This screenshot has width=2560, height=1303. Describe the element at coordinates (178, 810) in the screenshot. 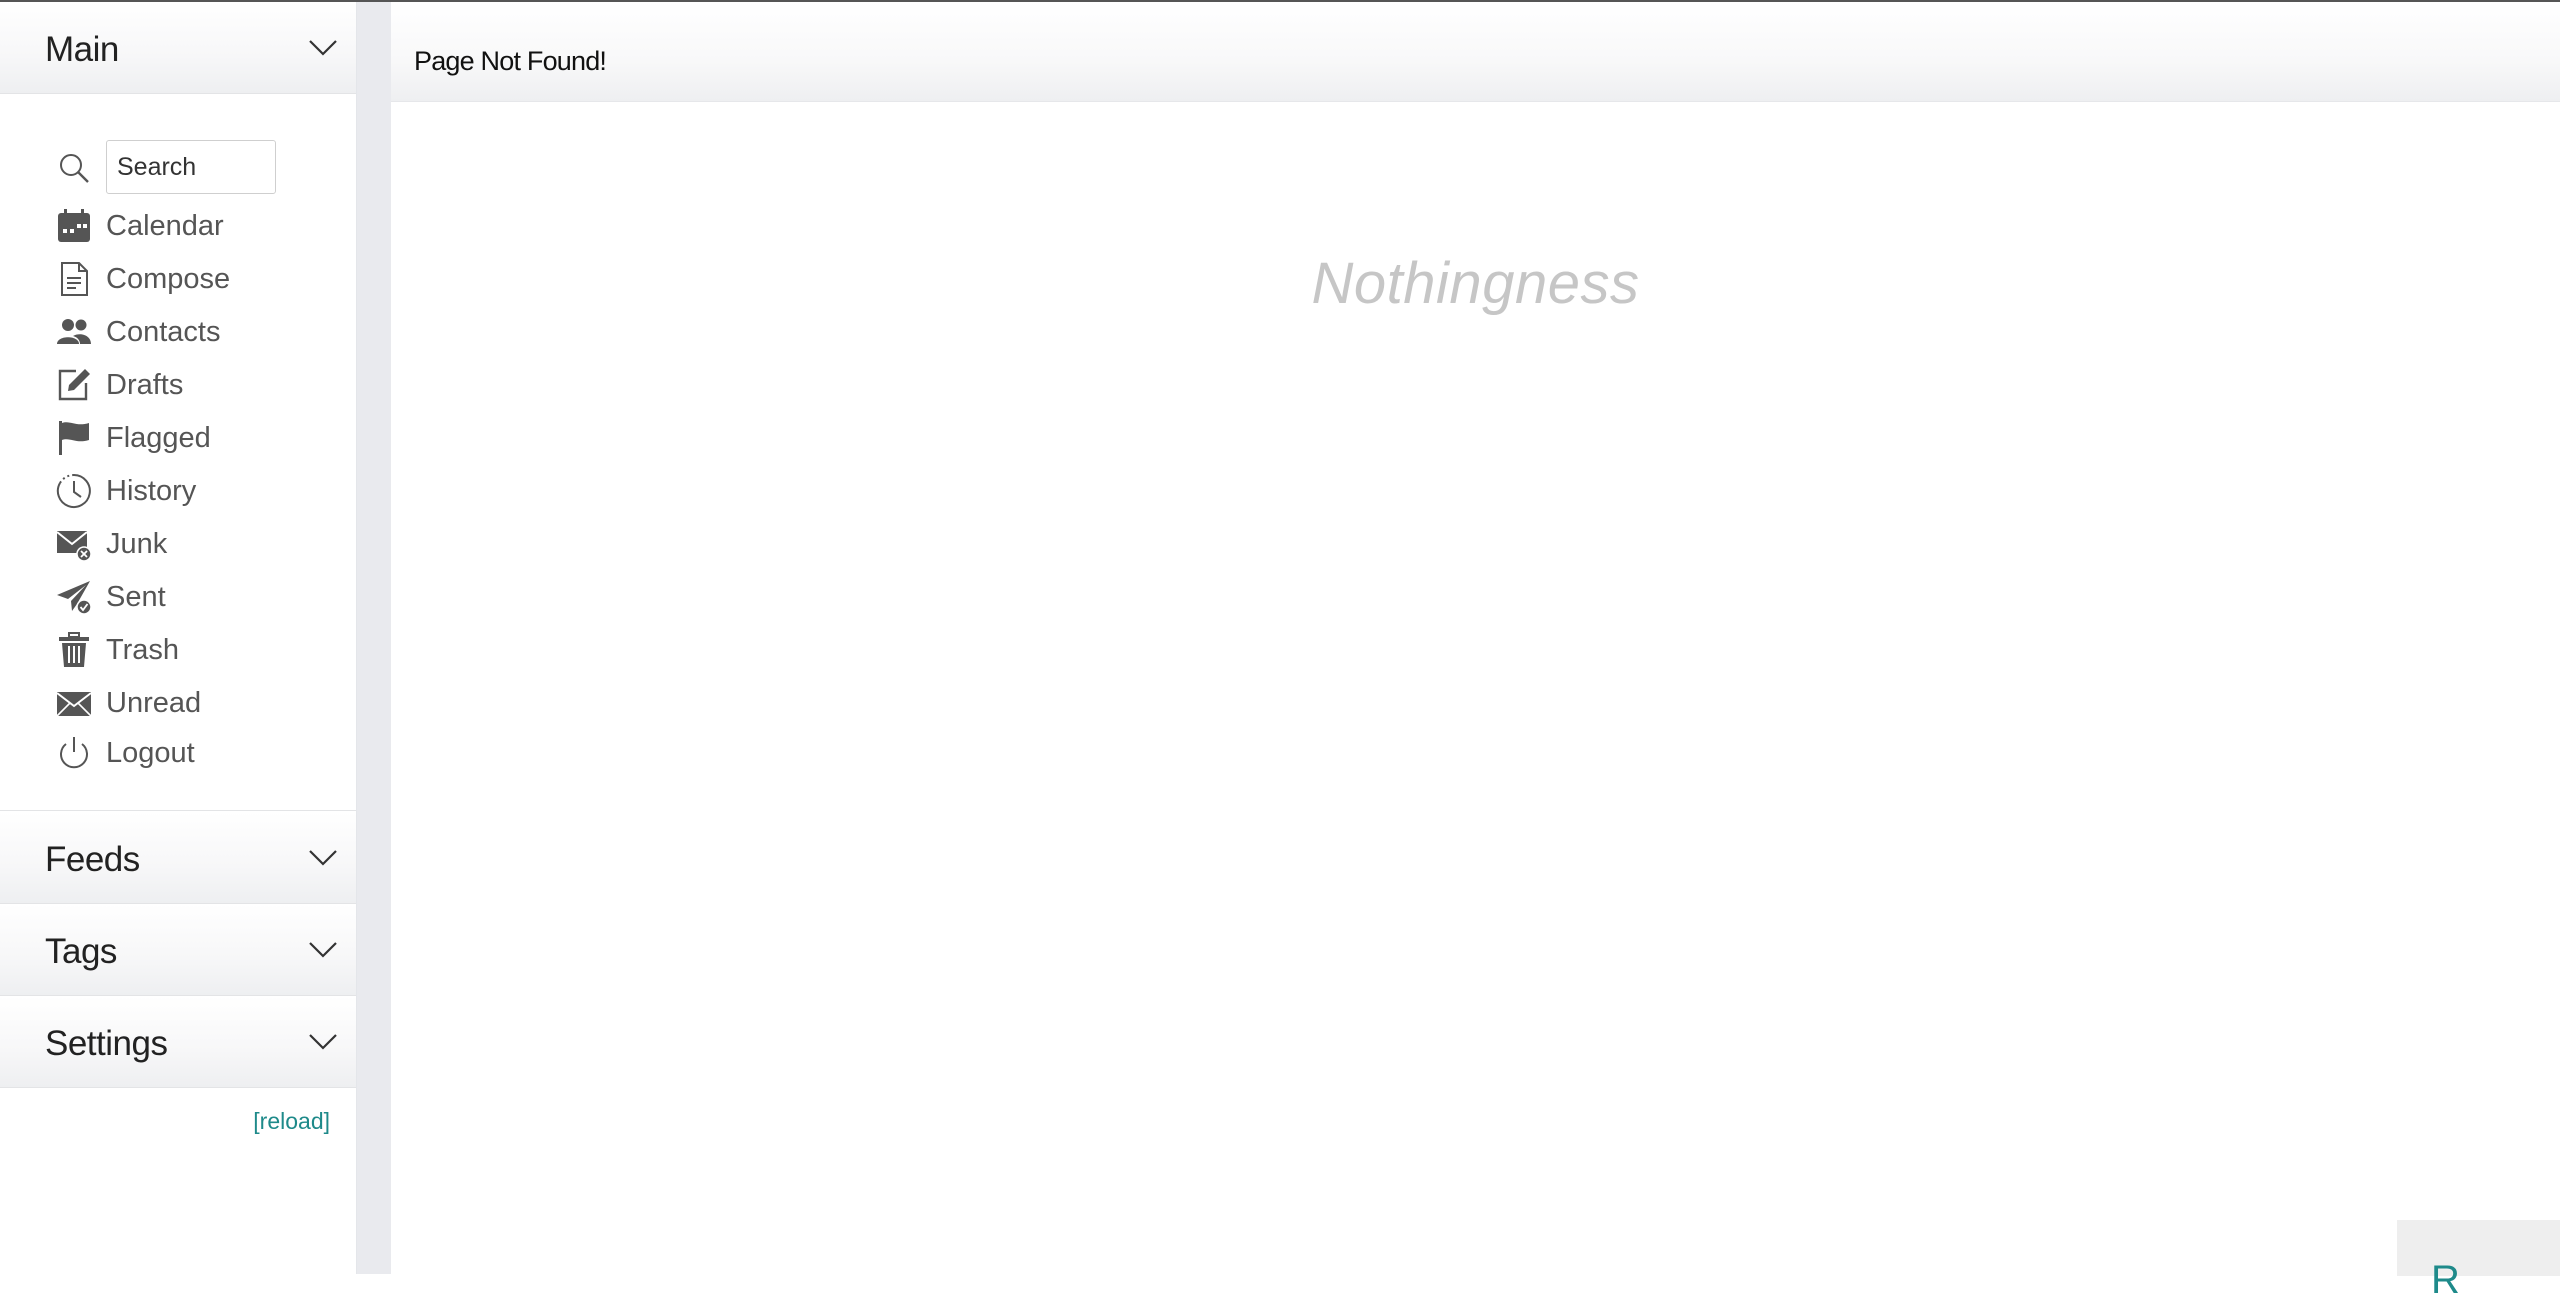

I see `divider` at that location.